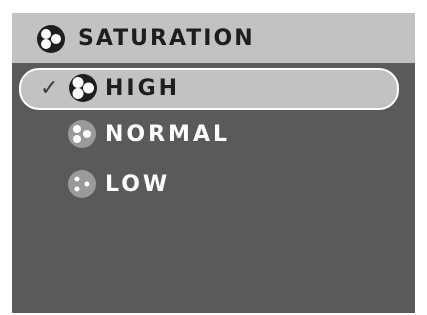  What do you see at coordinates (49, 88) in the screenshot?
I see `checkmark-icon: ✓` at bounding box center [49, 88].